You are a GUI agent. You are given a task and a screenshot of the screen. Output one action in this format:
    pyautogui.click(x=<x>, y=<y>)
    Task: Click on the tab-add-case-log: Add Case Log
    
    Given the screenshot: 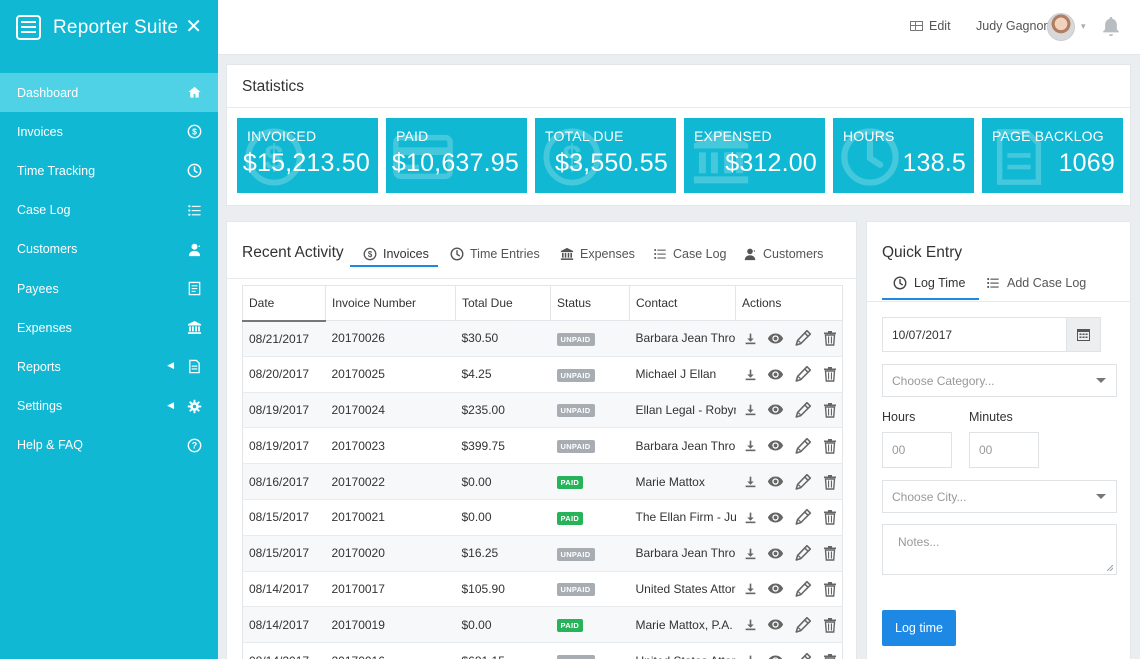 What is the action you would take?
    pyautogui.click(x=1036, y=283)
    